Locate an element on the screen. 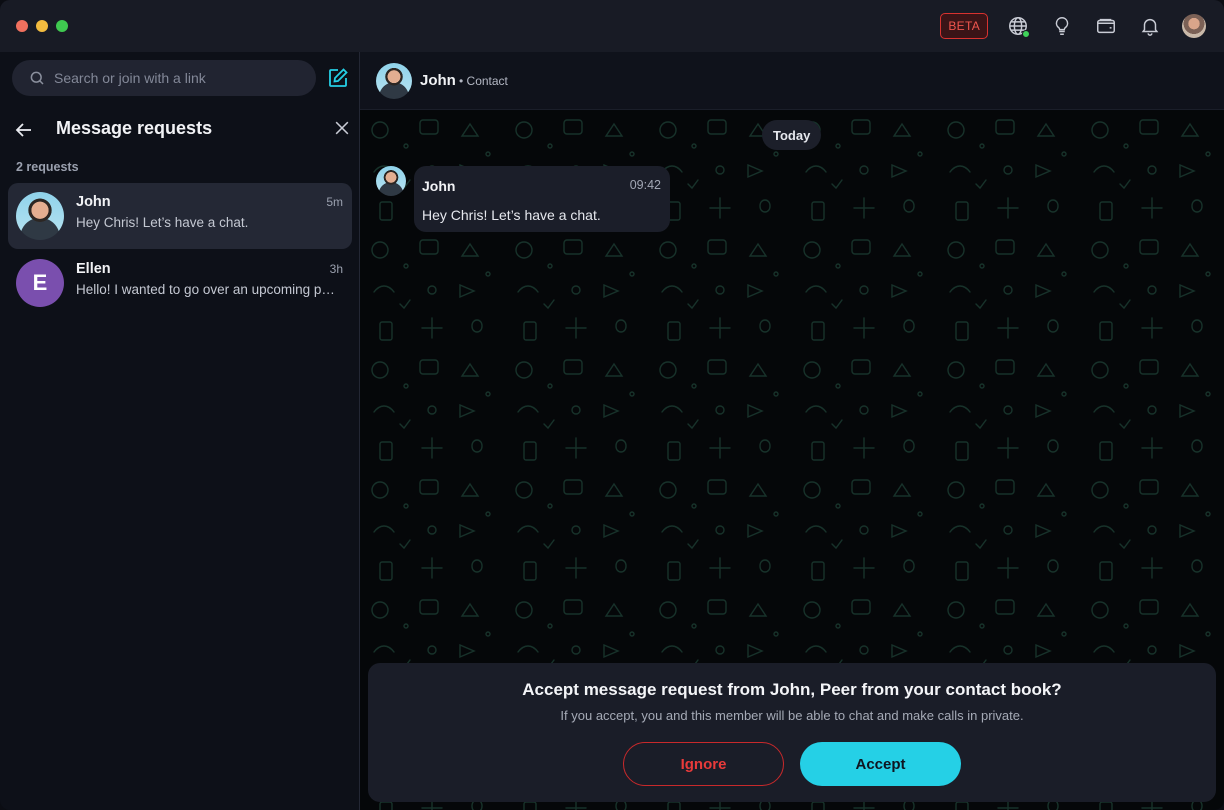 Image resolution: width=1224 pixels, height=810 pixels. search-input is located at coordinates (174, 78).